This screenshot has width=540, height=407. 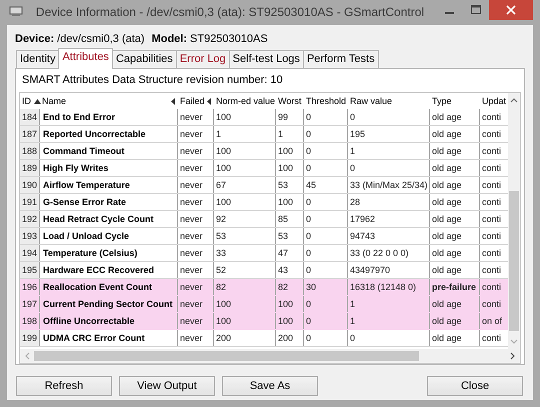 What do you see at coordinates (264, 202) in the screenshot?
I see `table-row: 191 G-Sense Error Rate never 100 100 0 28 old age conti` at bounding box center [264, 202].